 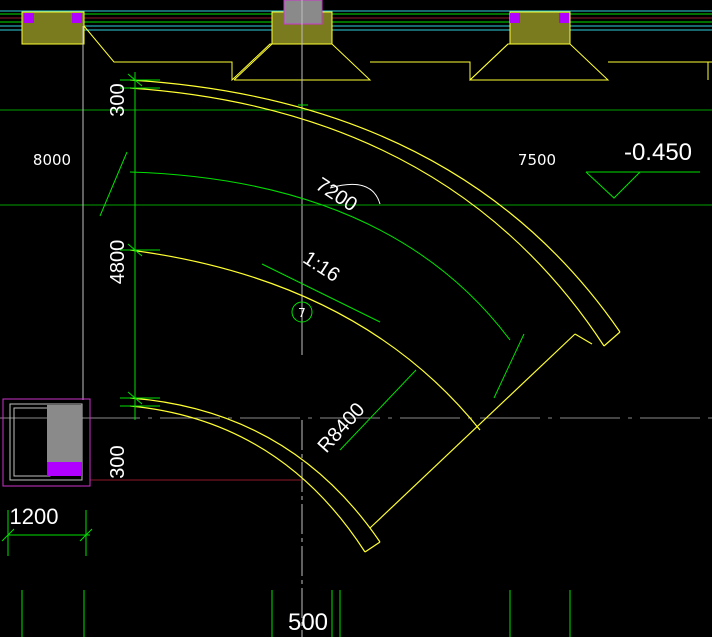 I want to click on column-2-core, so click(x=303, y=12).